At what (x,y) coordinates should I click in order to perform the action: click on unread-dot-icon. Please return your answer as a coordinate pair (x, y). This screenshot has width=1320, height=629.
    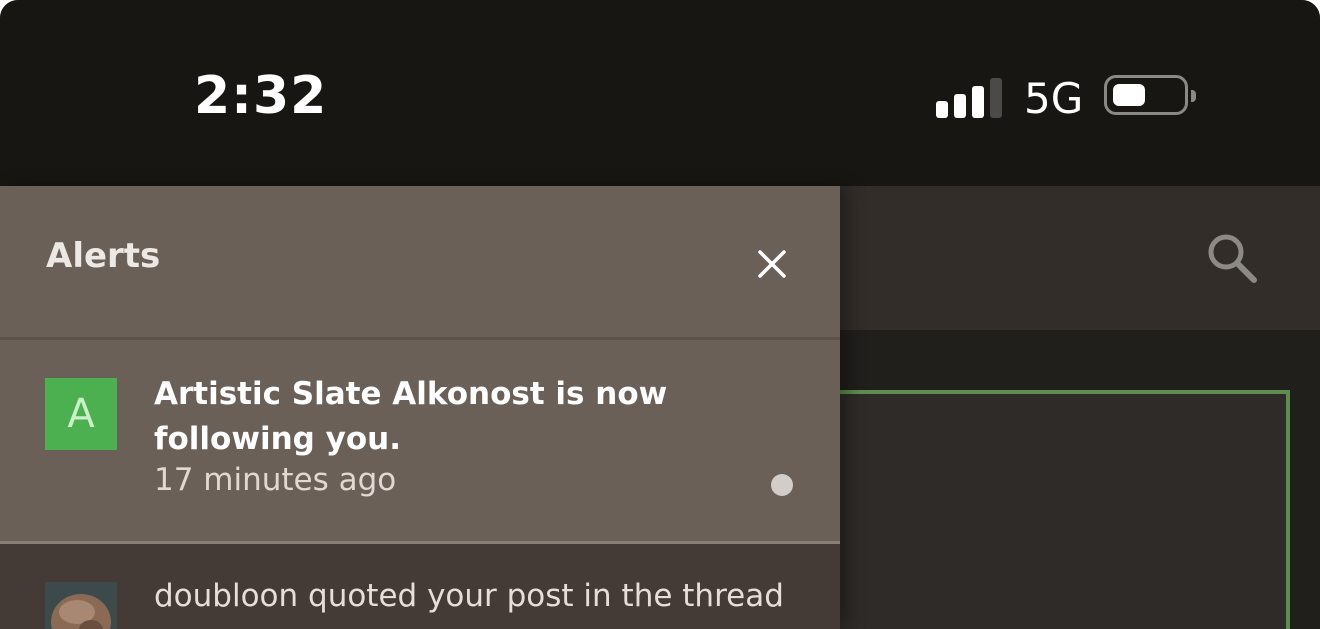
    Looking at the image, I should click on (782, 485).